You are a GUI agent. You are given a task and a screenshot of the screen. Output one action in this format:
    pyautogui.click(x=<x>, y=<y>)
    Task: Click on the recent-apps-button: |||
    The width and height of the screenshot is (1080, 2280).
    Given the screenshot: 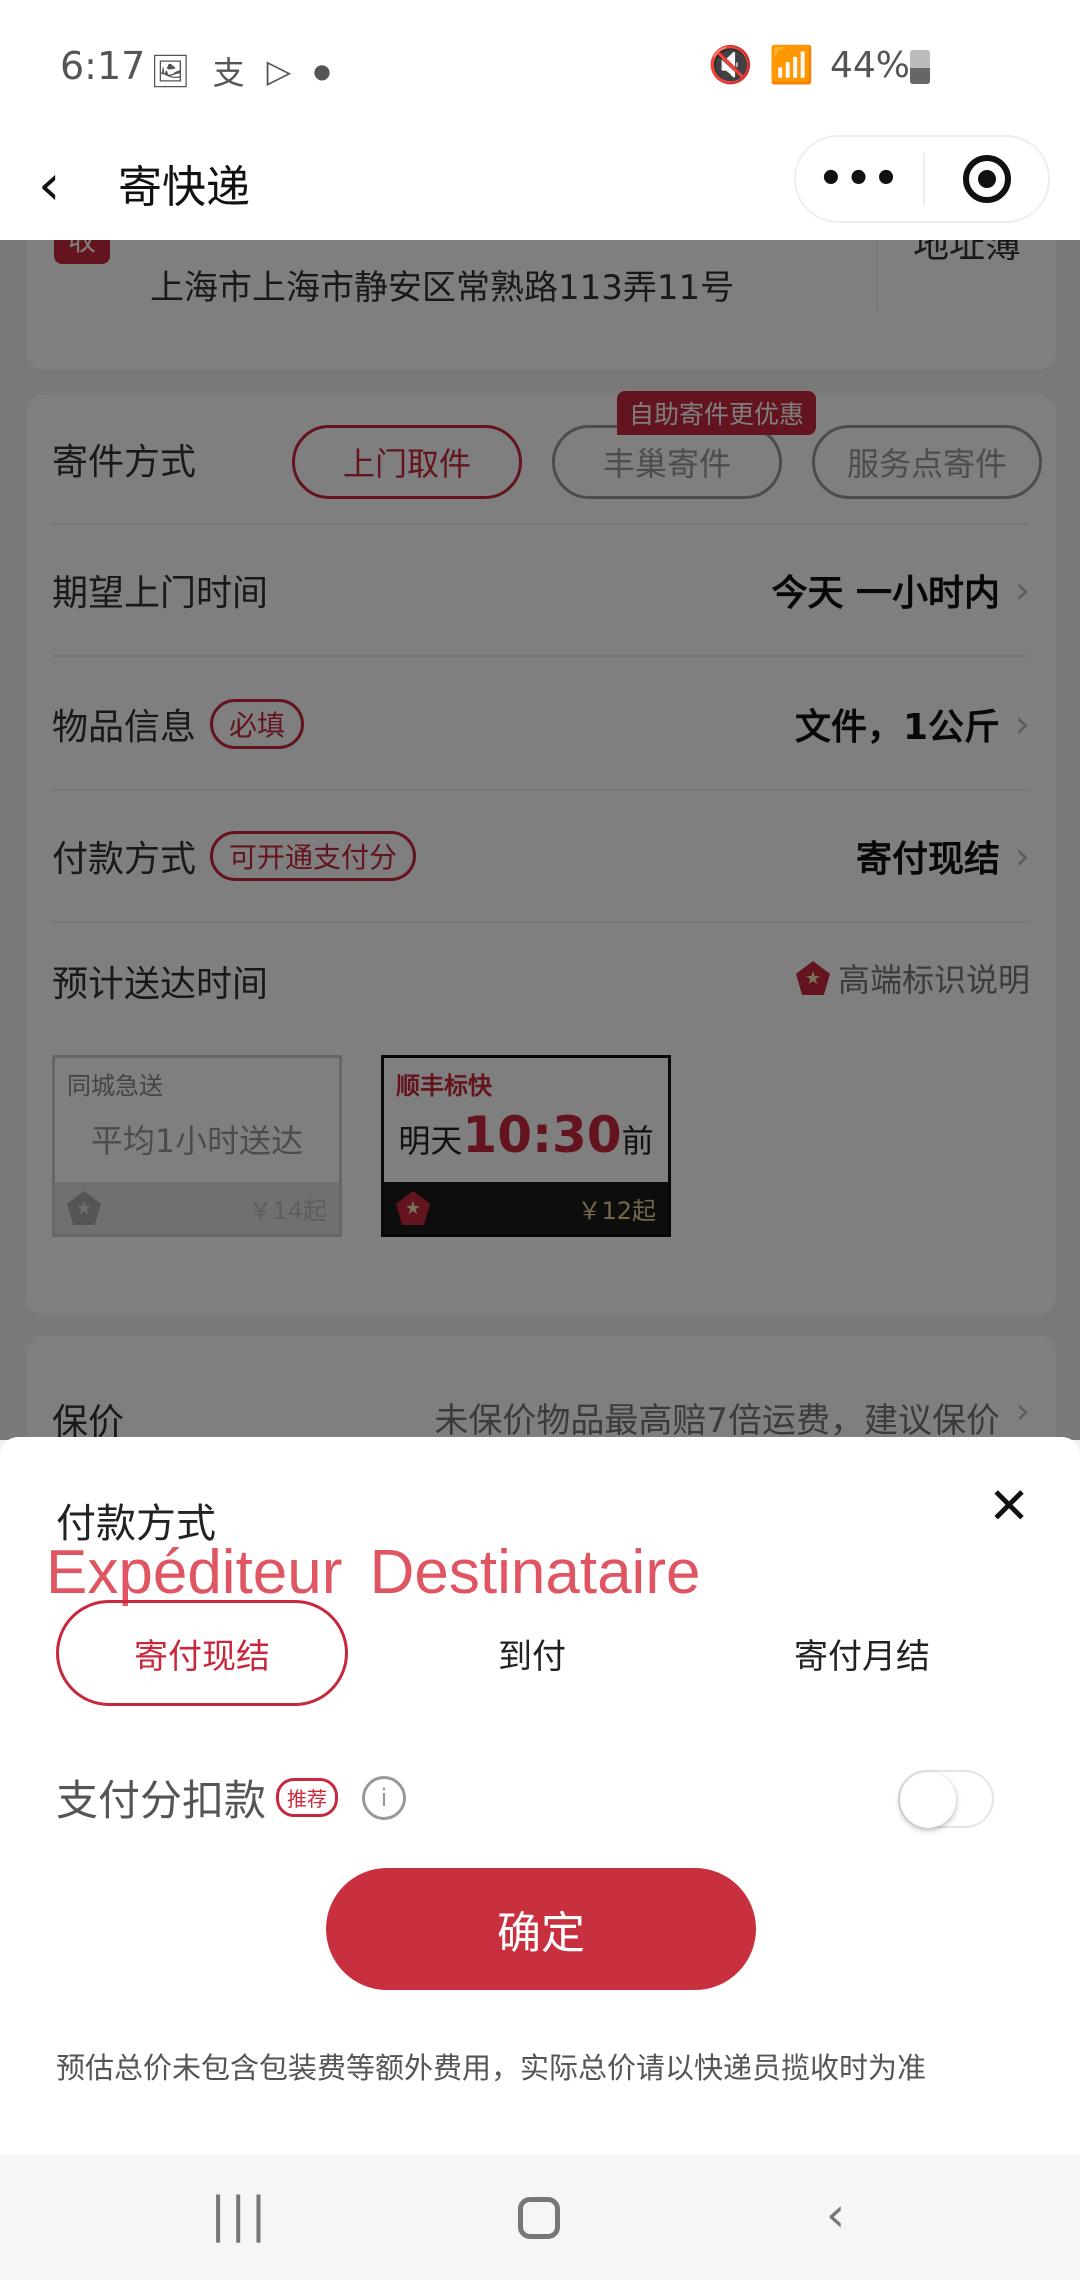 What is the action you would take?
    pyautogui.click(x=240, y=2215)
    